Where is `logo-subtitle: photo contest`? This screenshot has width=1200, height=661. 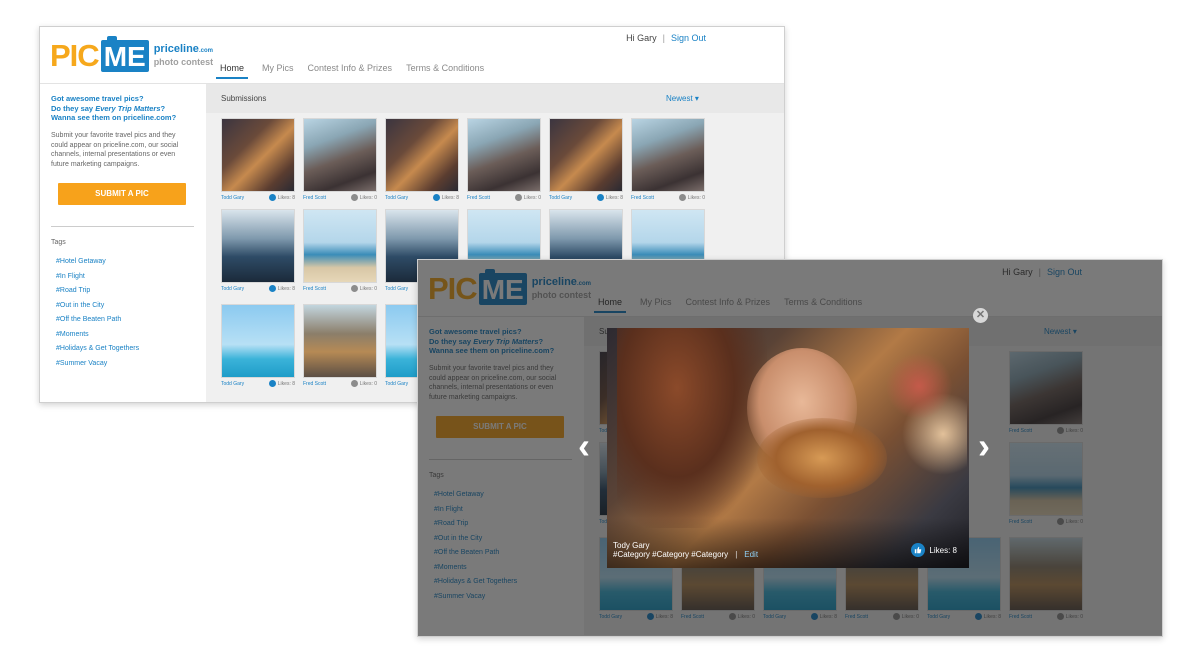 logo-subtitle: photo contest is located at coordinates (183, 62).